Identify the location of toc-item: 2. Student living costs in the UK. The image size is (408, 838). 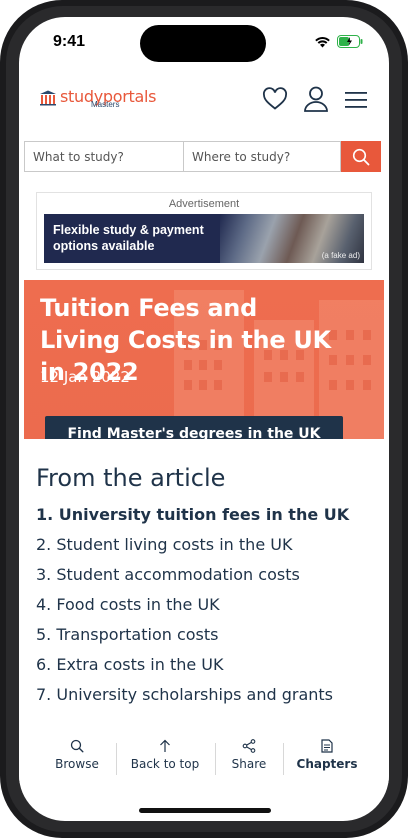
(192, 549).